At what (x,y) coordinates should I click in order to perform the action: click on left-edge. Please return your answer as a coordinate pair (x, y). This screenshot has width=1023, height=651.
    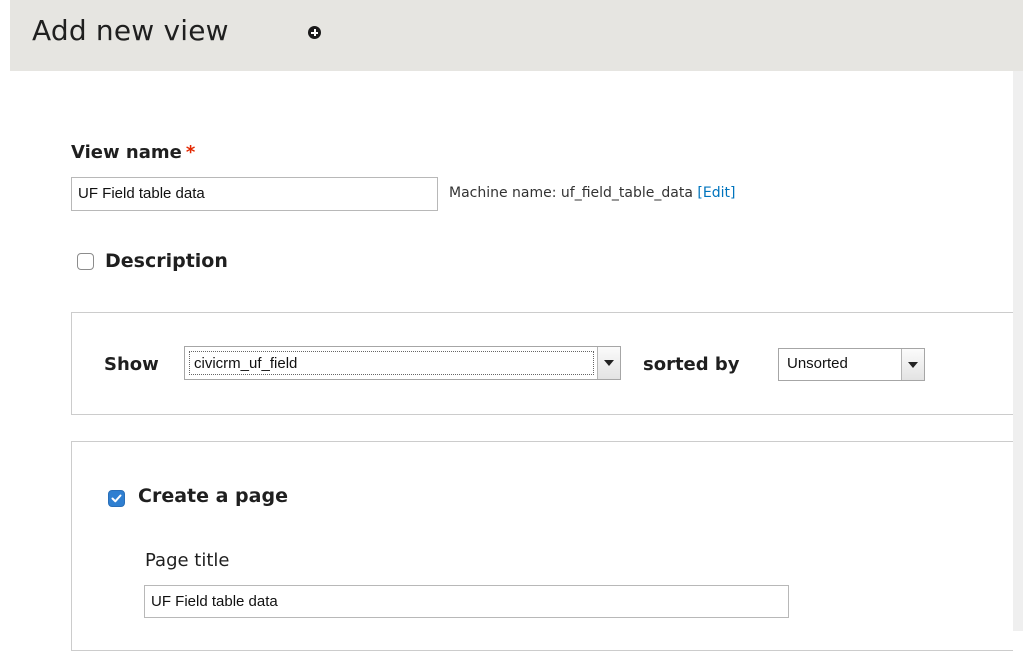
    Looking at the image, I should click on (5, 315).